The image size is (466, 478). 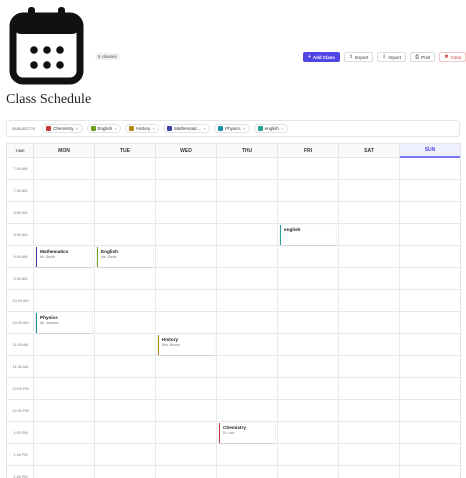 I want to click on subject-chip: english ✕, so click(x=270, y=128).